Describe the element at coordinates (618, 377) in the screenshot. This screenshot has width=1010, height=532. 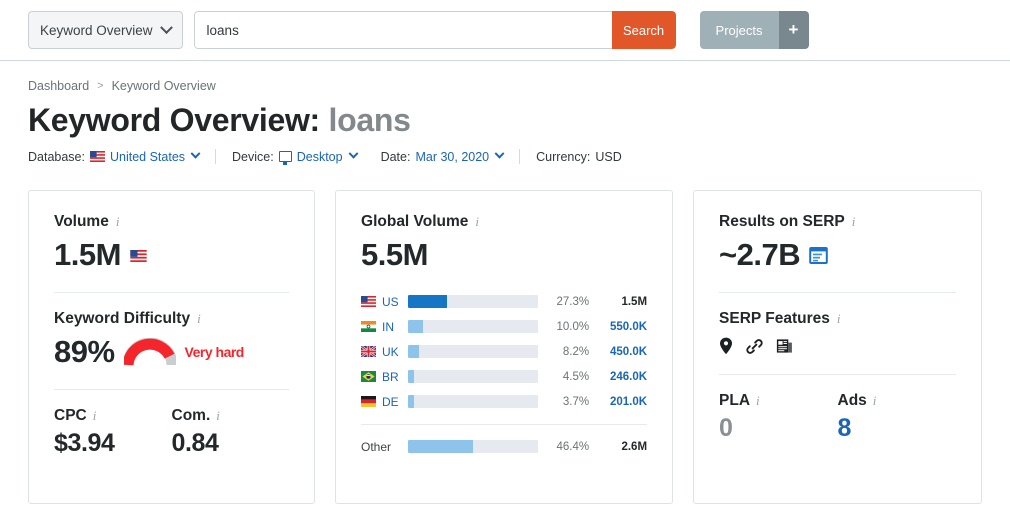
I see `bar-volume-value: 246.0K` at that location.